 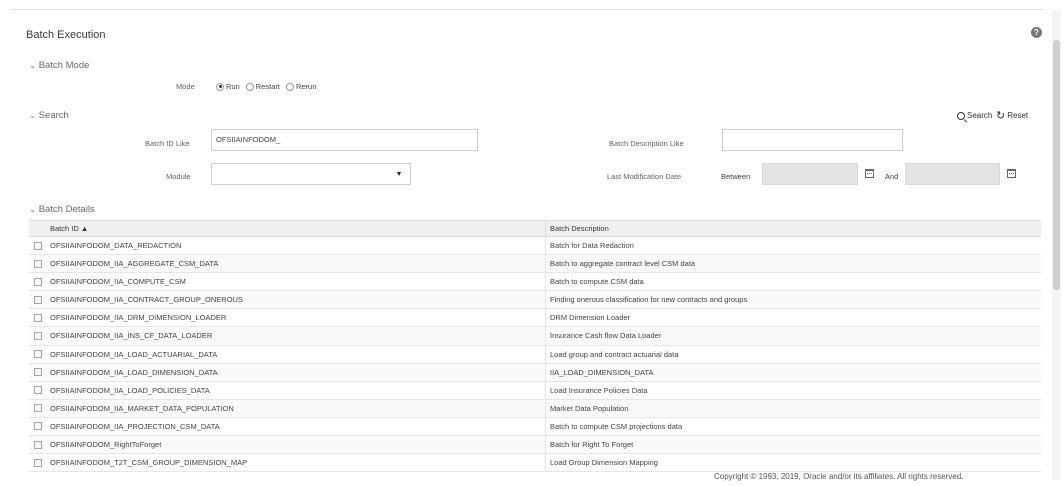 I want to click on mode-option-restart: Restart, so click(x=262, y=86).